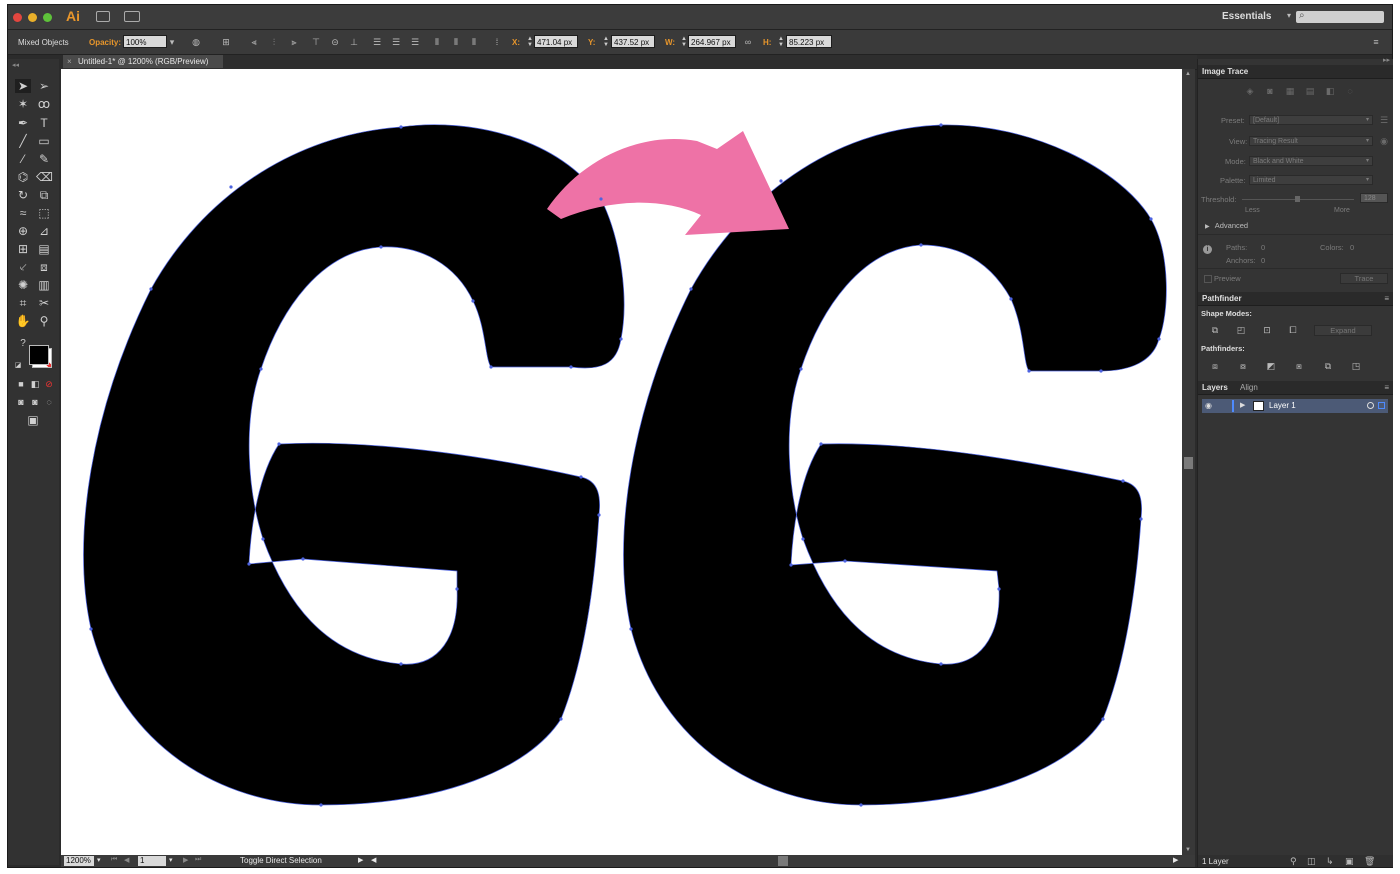 The height and width of the screenshot is (874, 1400). I want to click on align-right-icon: ⫸, so click(294, 42).